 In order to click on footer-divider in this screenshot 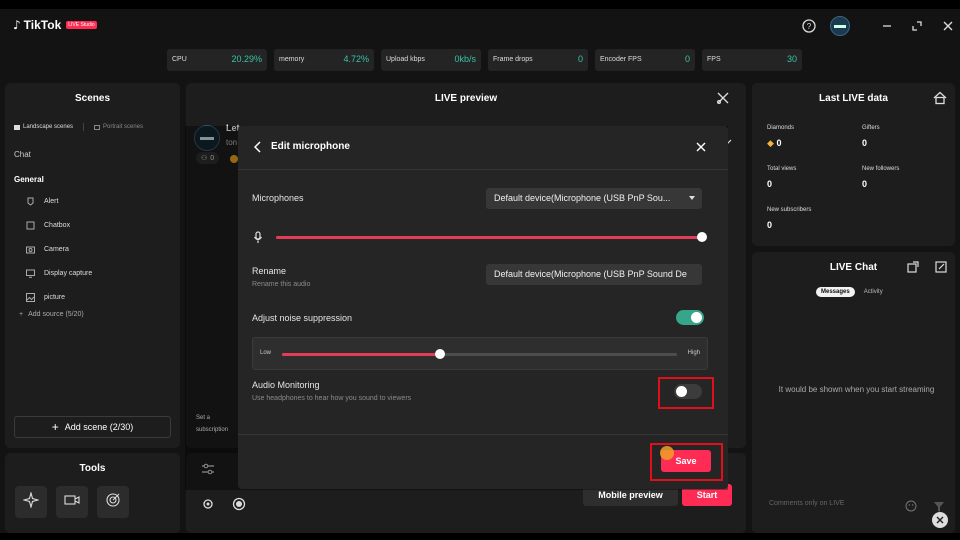, I will do `click(483, 434)`.